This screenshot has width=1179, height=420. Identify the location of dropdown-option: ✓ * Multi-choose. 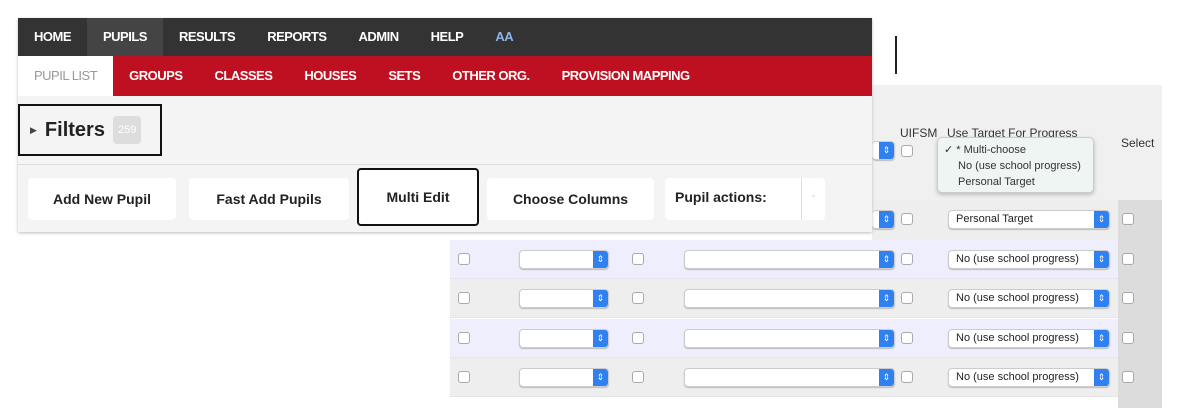
(1018, 150).